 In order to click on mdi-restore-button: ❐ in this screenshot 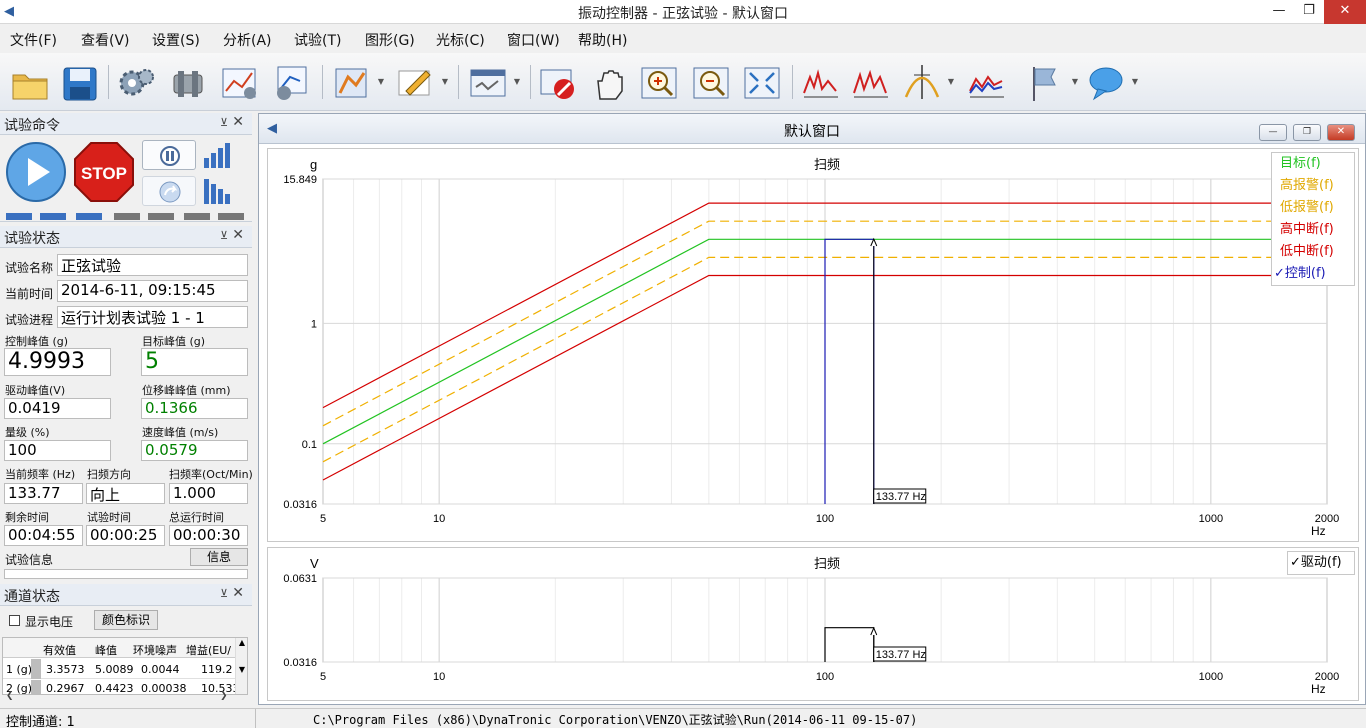, I will do `click(1307, 132)`.